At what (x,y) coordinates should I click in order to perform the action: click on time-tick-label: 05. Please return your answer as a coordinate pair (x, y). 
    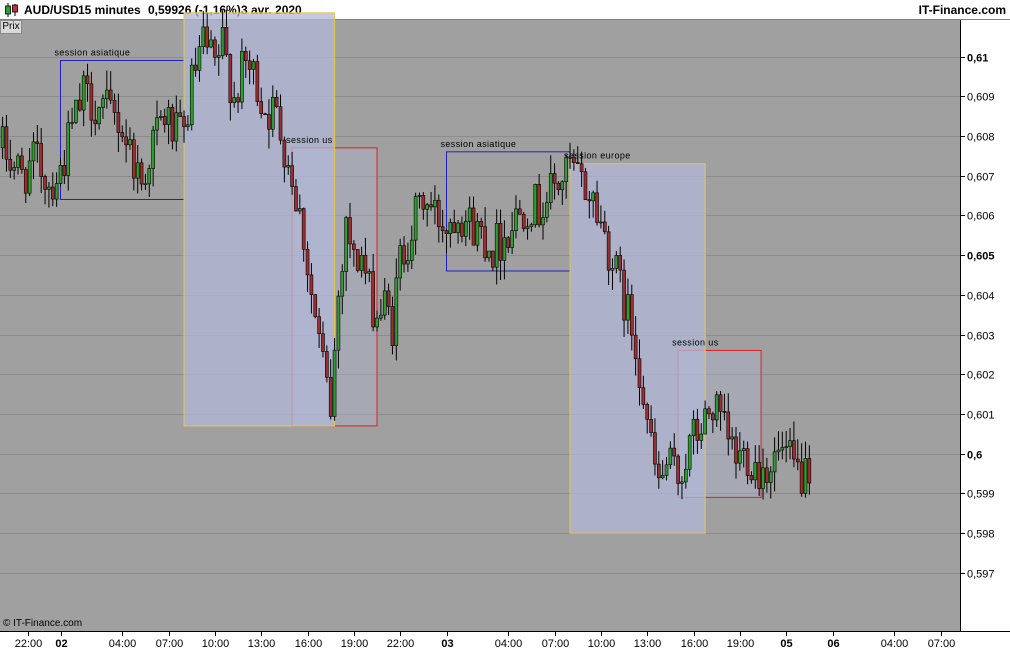
    Looking at the image, I should click on (786, 644).